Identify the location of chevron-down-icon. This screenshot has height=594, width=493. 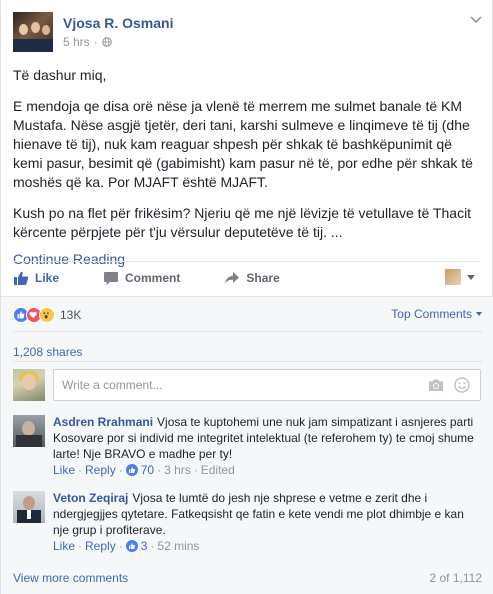
(476, 19).